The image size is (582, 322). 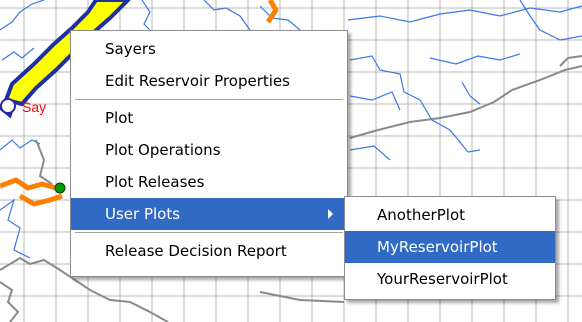 What do you see at coordinates (130, 49) in the screenshot?
I see `menu-item-label: Sayers` at bounding box center [130, 49].